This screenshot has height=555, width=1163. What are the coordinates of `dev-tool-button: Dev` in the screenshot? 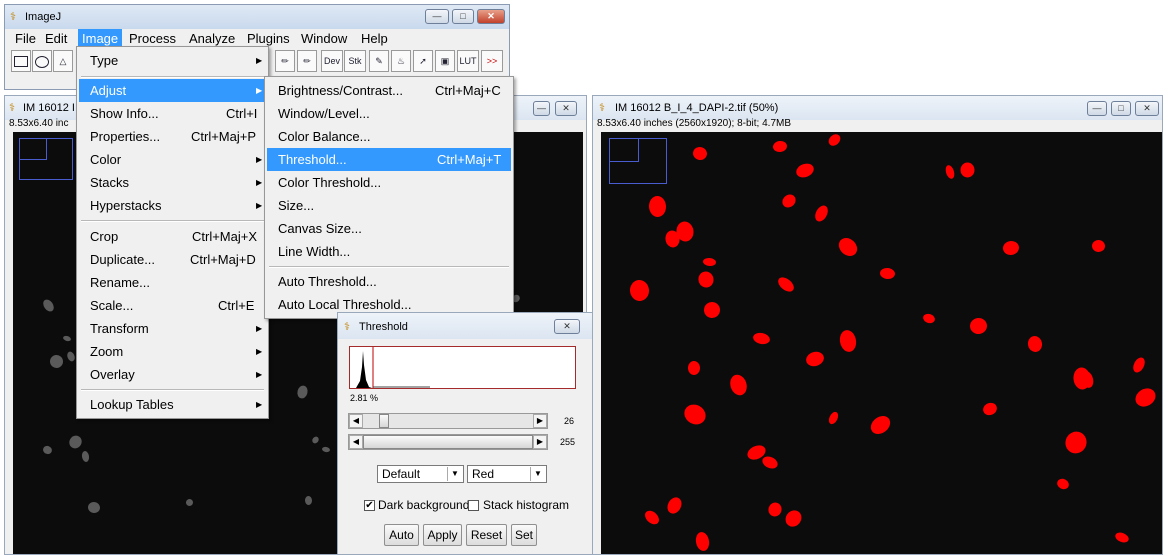 It's located at (332, 61).